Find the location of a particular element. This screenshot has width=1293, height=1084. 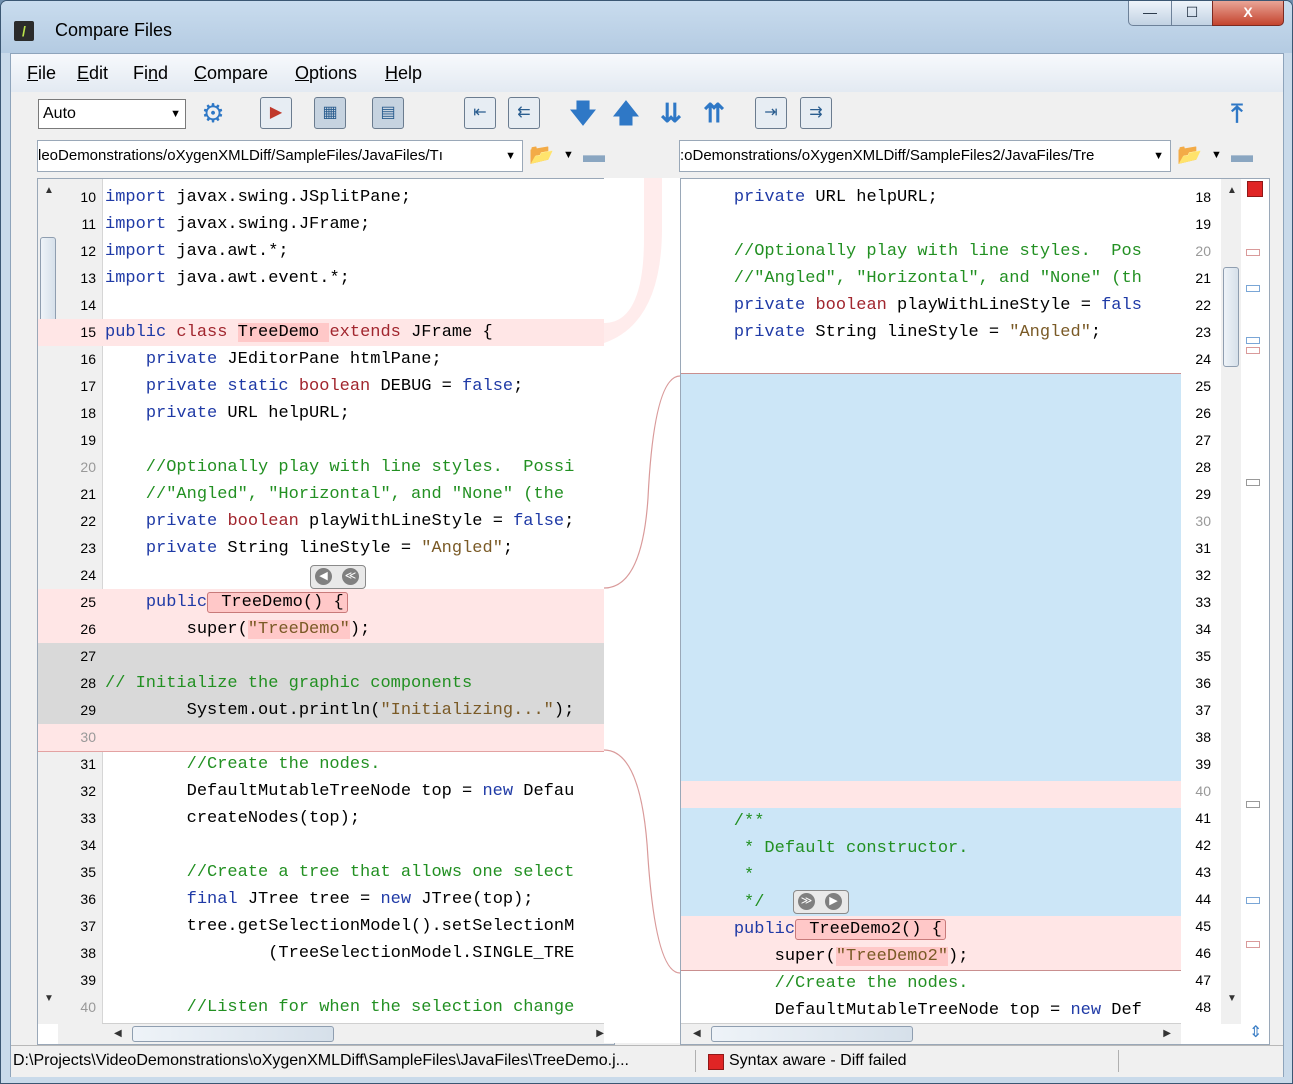

line-number: 37 is located at coordinates (1203, 710).